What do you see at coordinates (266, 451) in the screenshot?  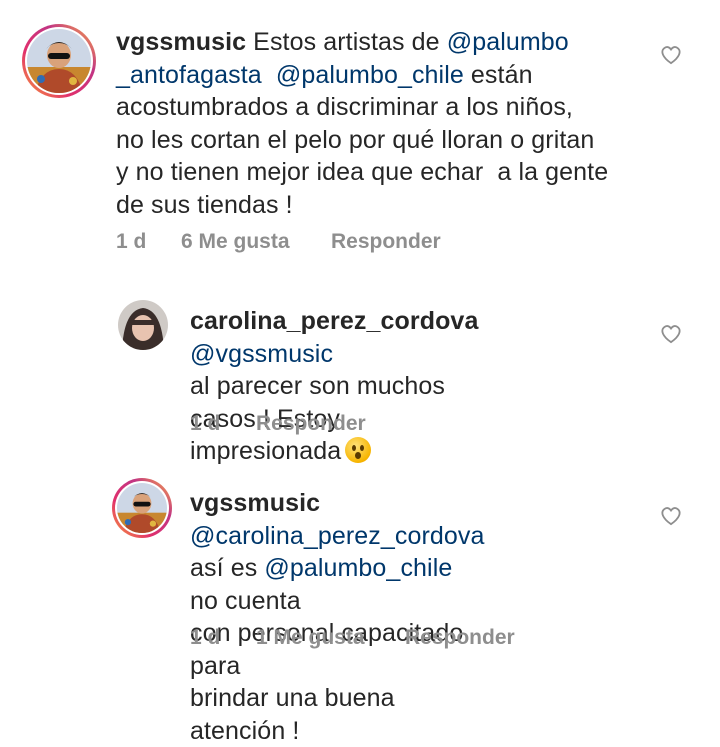 I see `comment-text: impresionada` at bounding box center [266, 451].